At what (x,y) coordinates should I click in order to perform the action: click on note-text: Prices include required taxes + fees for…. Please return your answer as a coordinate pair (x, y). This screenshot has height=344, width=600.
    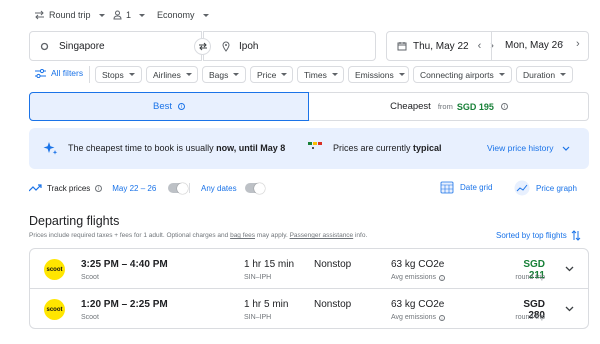
    Looking at the image, I should click on (130, 235).